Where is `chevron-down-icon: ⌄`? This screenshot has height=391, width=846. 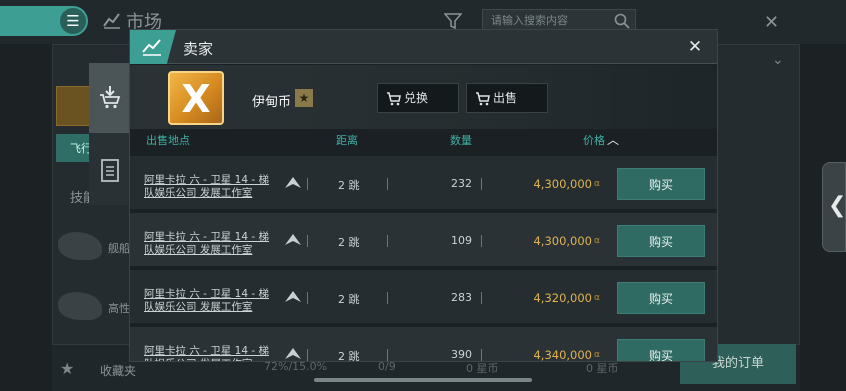 chevron-down-icon: ⌄ is located at coordinates (778, 60).